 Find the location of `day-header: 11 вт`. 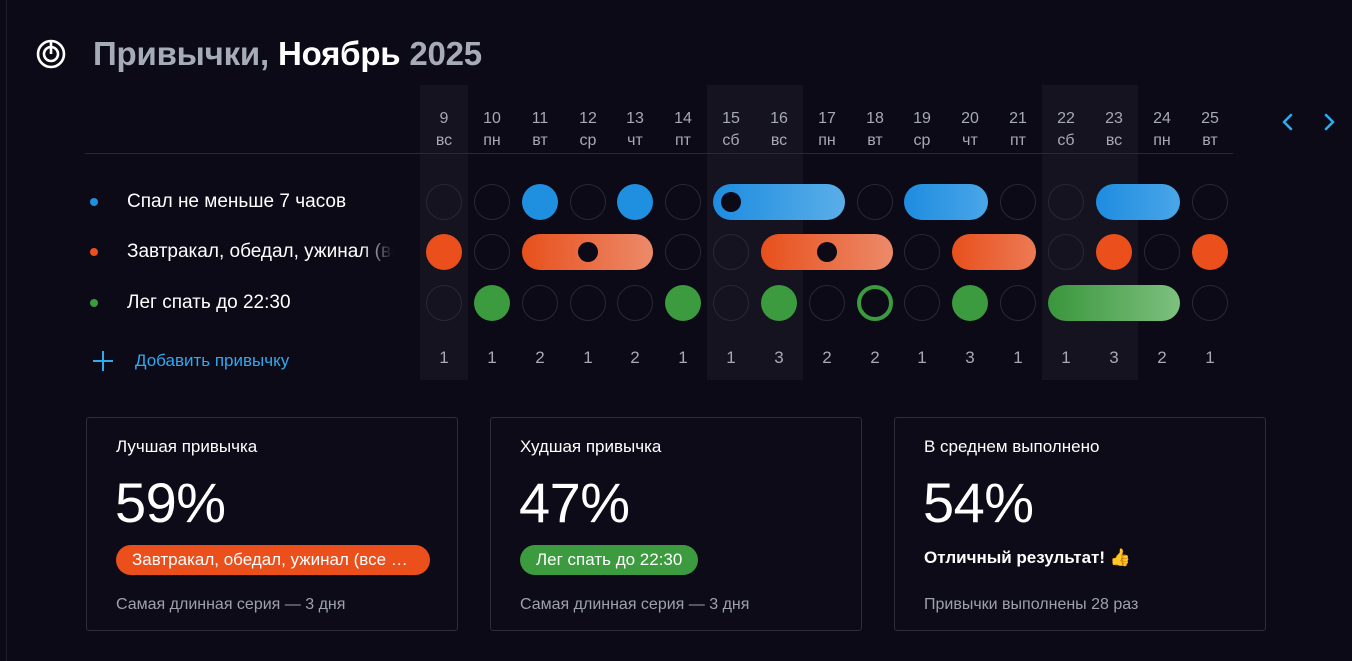

day-header: 11 вт is located at coordinates (540, 129).